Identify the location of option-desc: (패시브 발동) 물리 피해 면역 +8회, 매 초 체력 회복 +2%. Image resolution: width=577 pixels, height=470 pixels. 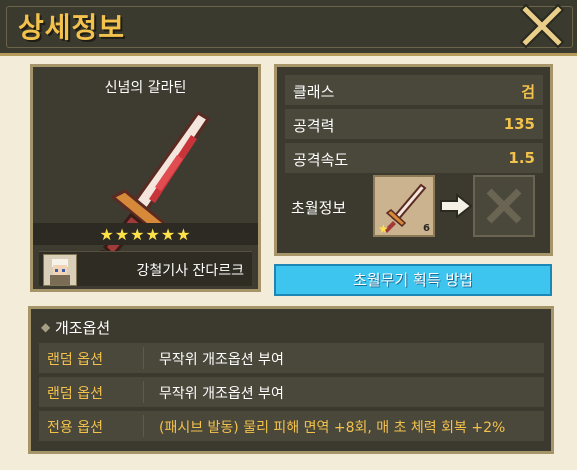
(332, 428).